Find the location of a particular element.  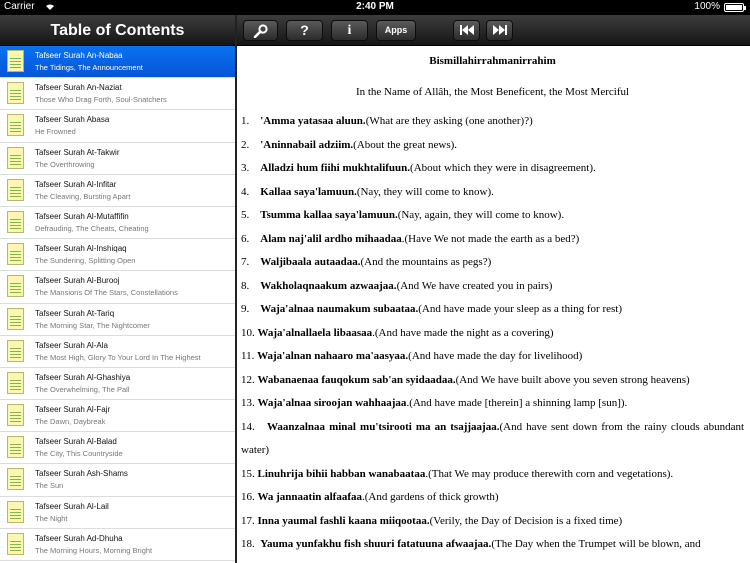

toc-item: Tafseer Surah Abasa He Frowned is located at coordinates (117, 126).